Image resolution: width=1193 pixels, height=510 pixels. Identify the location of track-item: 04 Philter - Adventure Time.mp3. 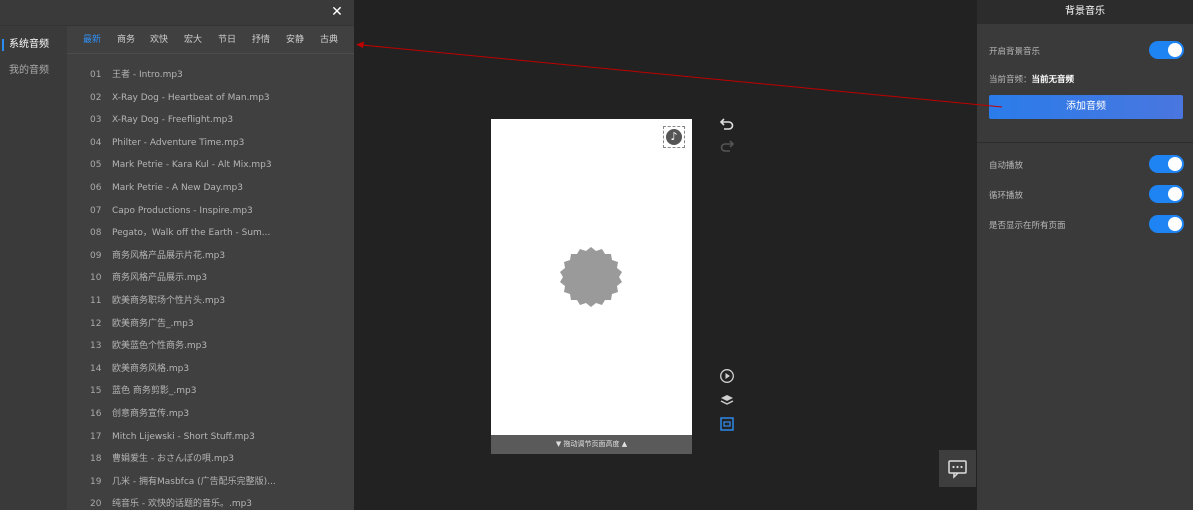
(210, 143).